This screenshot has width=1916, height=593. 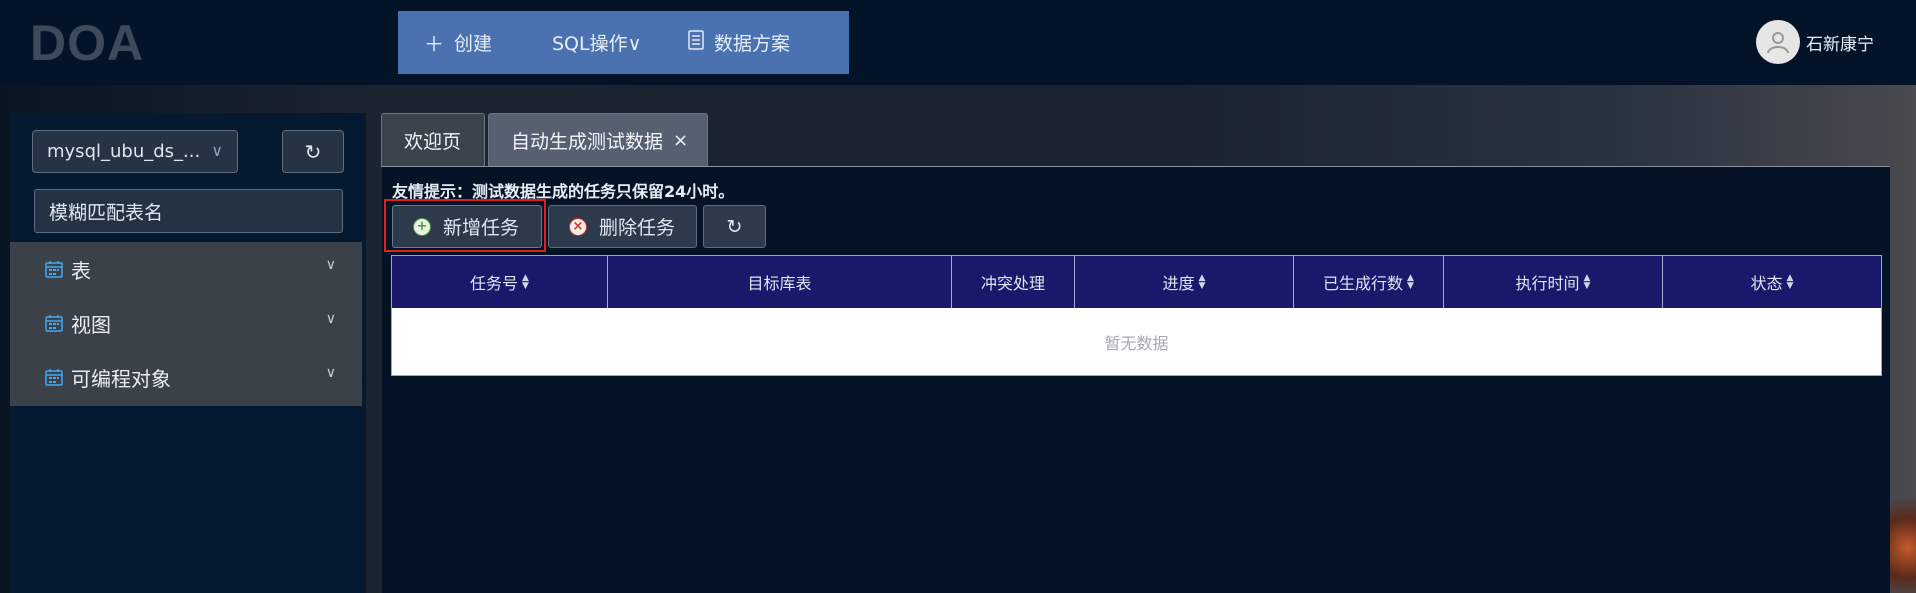 I want to click on tab-label: 欢迎页, so click(x=433, y=142).